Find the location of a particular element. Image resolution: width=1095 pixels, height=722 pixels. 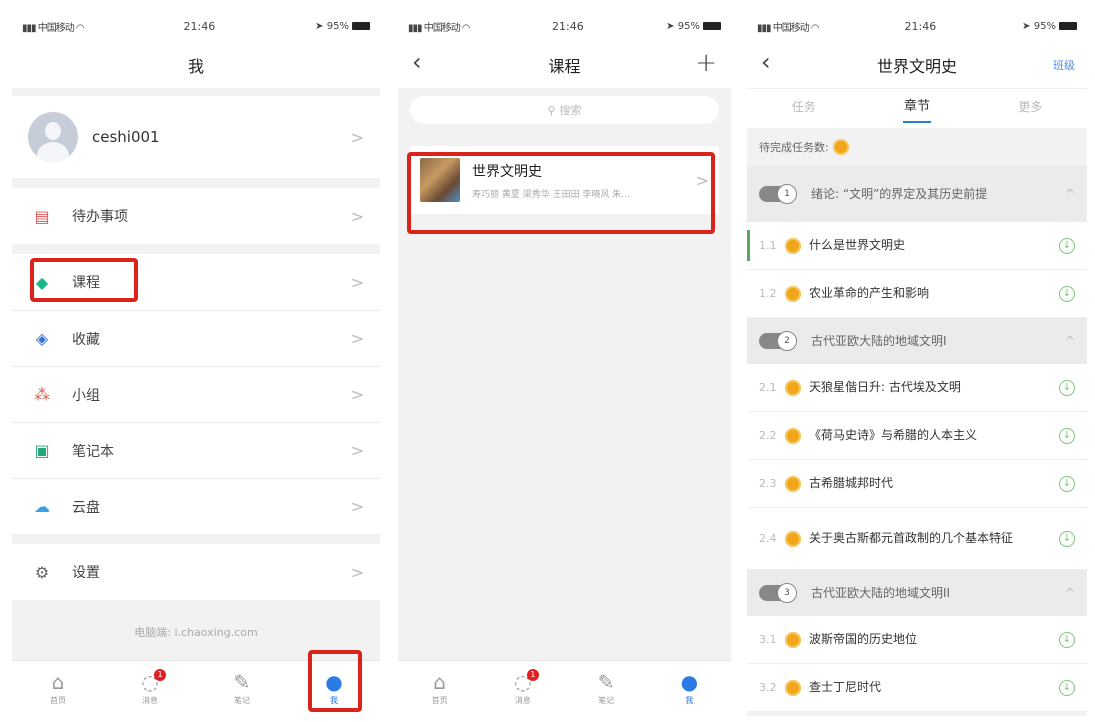

lesson-number: 3.1 is located at coordinates (768, 639).